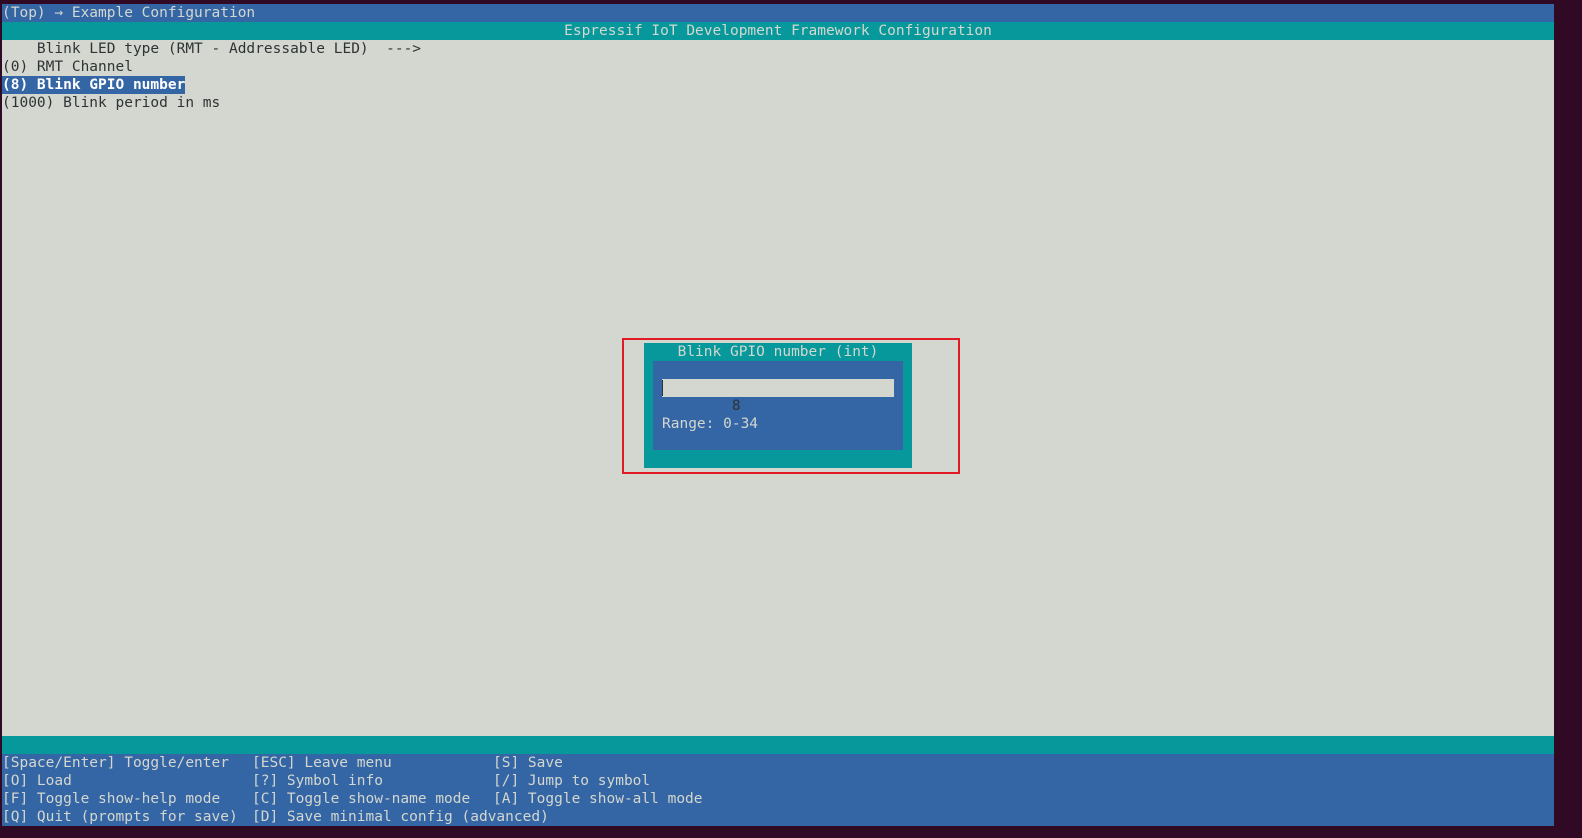 This screenshot has width=1582, height=838. Describe the element at coordinates (322, 763) in the screenshot. I see `key-esc: [ESC] Leave menu` at that location.